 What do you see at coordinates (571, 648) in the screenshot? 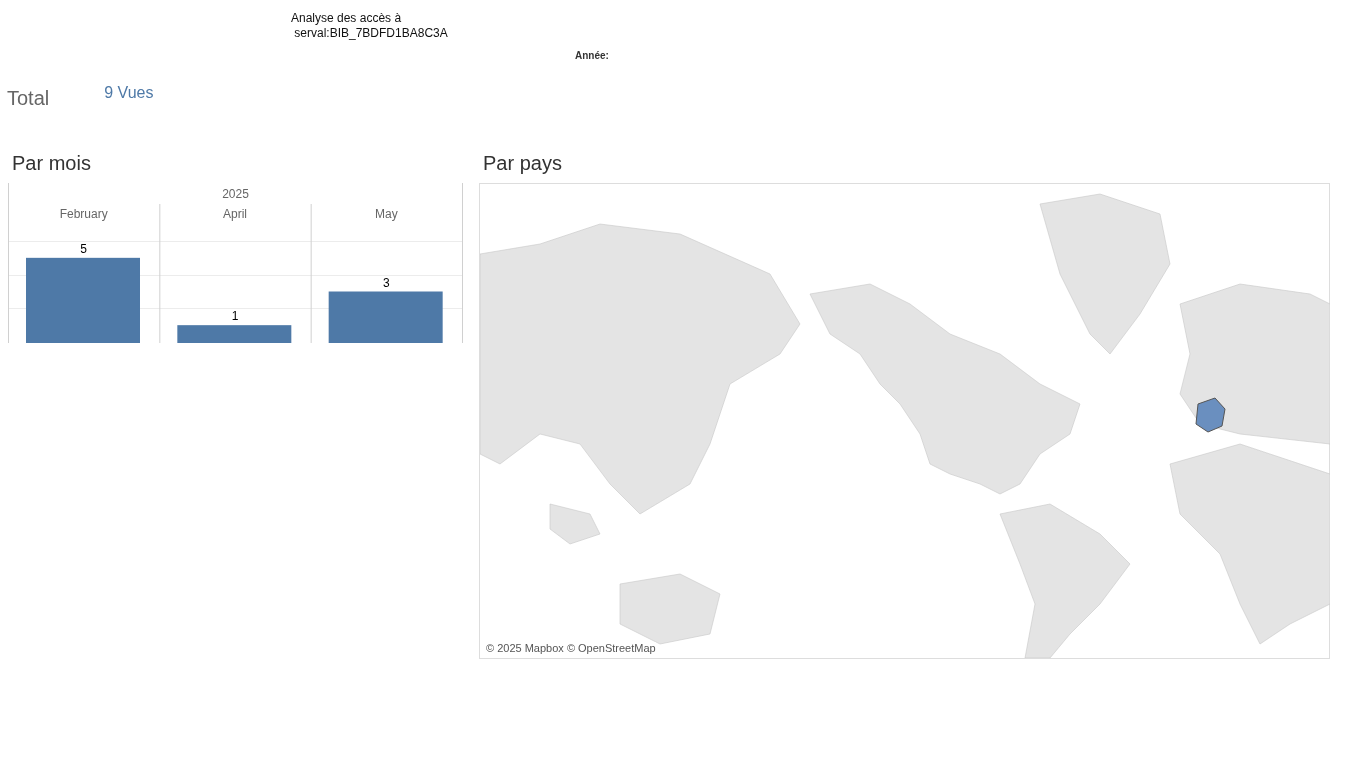
I see `map-attribution: © 2025 Mapbox © OpenStreetMap` at bounding box center [571, 648].